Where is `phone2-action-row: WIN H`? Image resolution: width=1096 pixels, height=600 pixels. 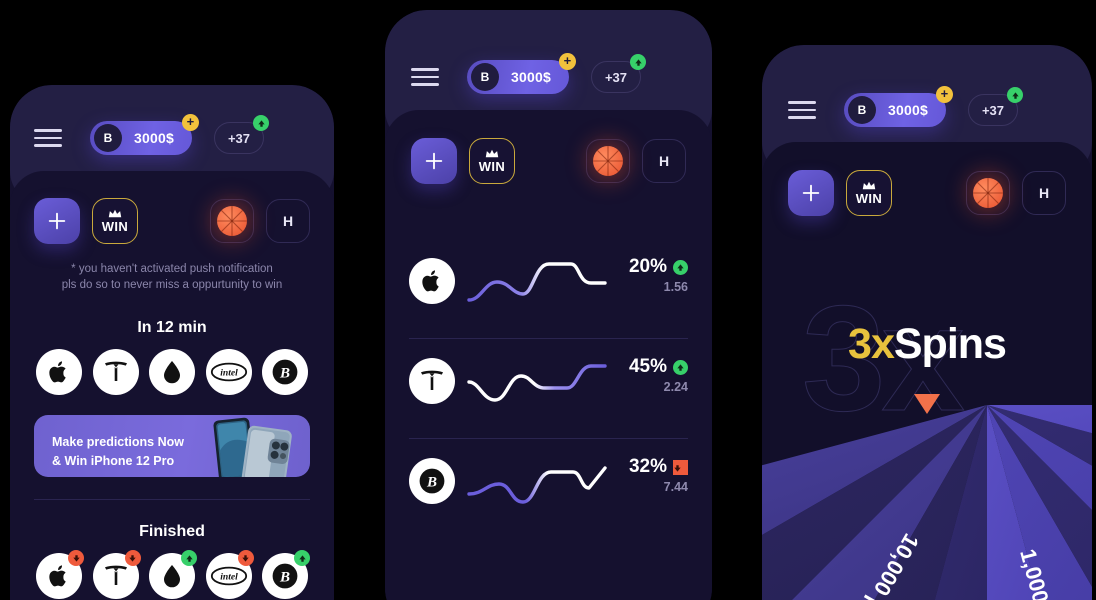
phone2-action-row: WIN H is located at coordinates (548, 161).